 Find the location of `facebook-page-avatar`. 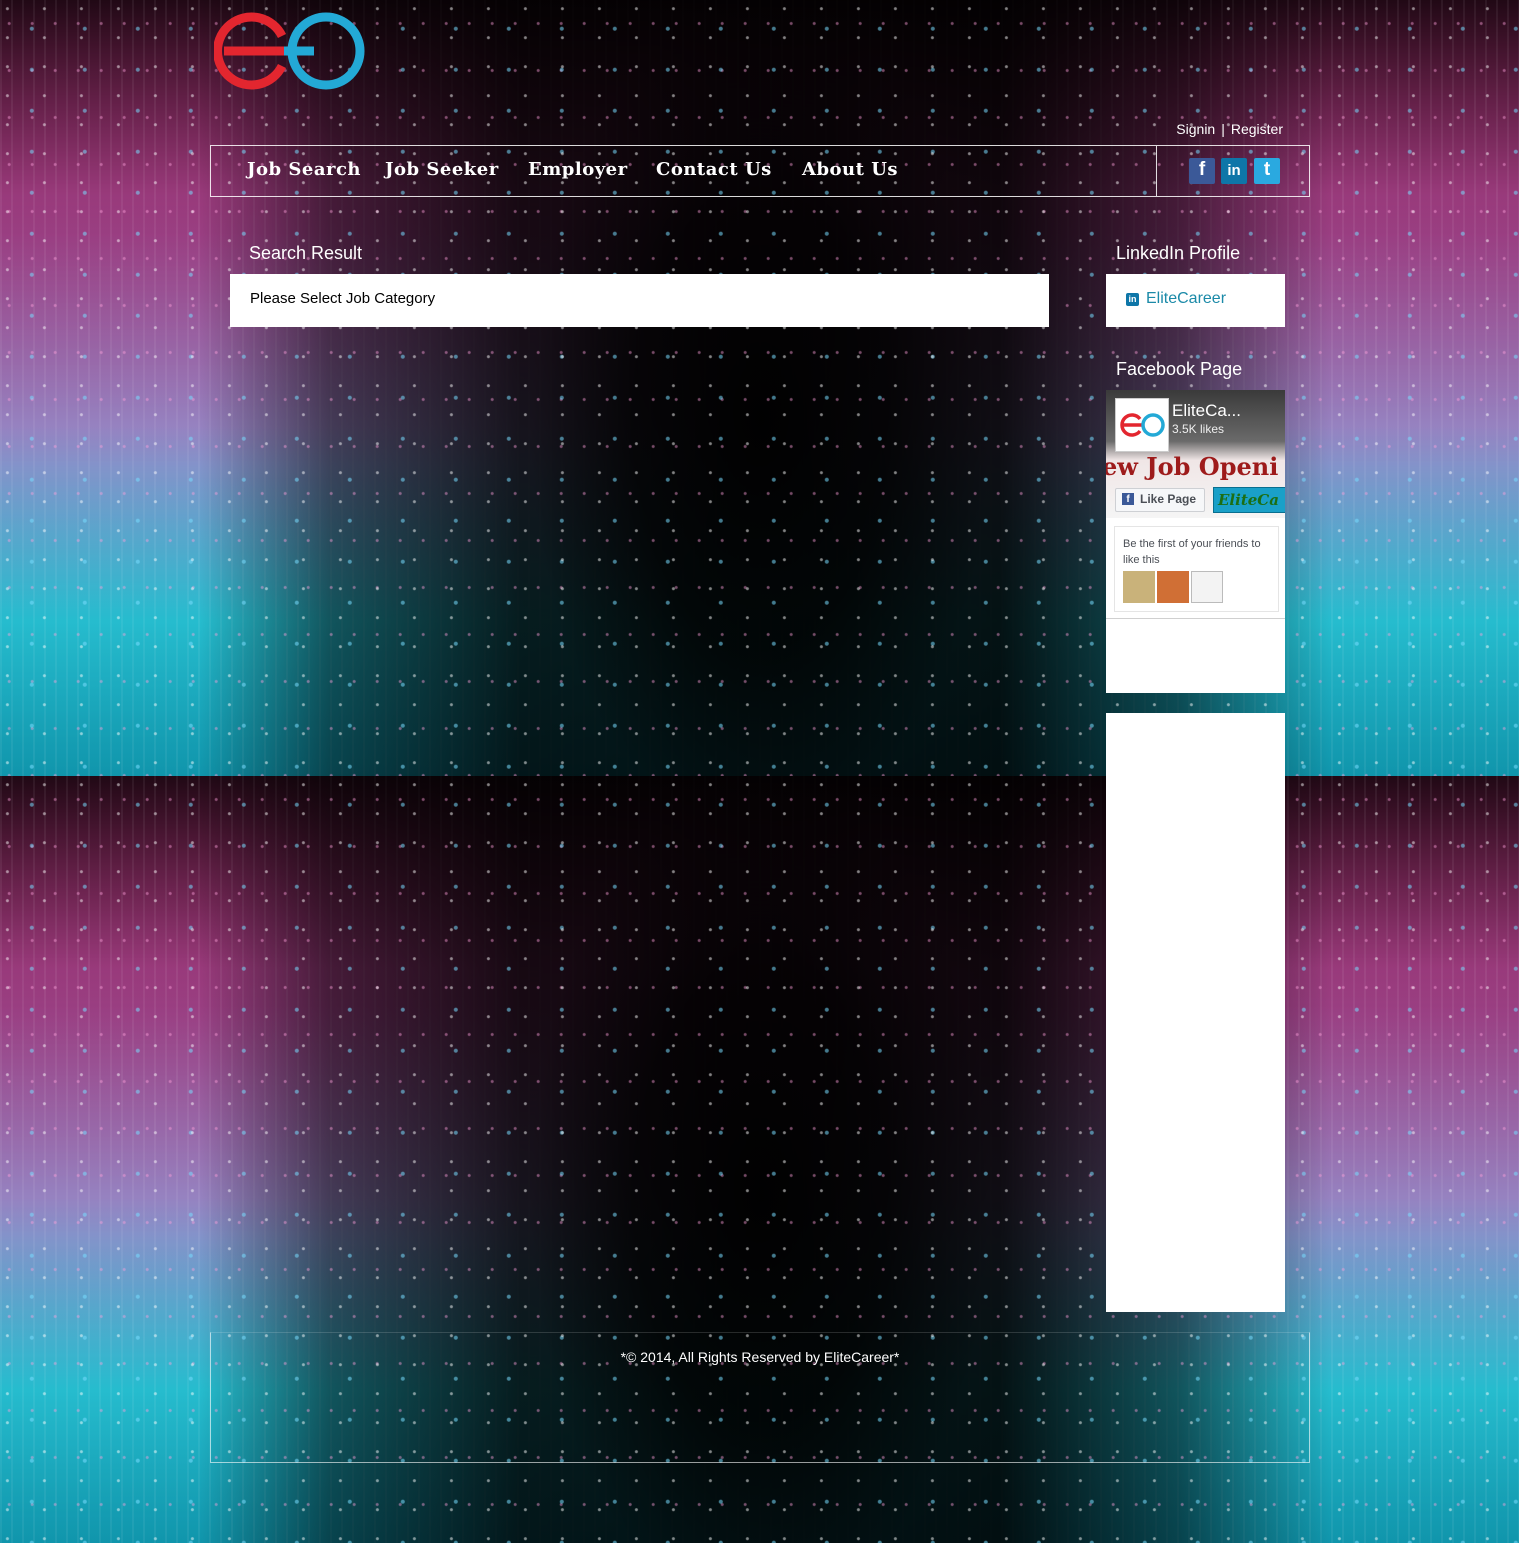

facebook-page-avatar is located at coordinates (1142, 425).